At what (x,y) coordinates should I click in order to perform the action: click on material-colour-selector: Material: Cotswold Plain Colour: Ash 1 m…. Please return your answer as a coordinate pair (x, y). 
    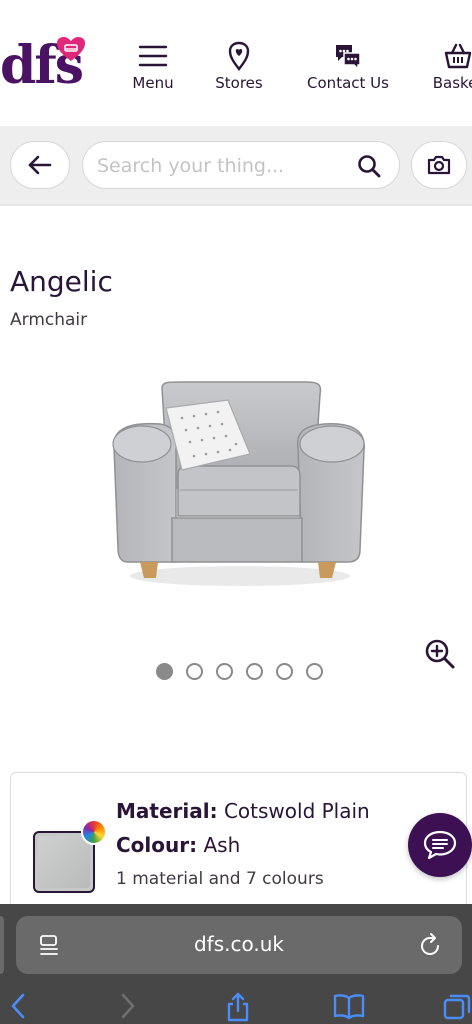
    Looking at the image, I should click on (238, 847).